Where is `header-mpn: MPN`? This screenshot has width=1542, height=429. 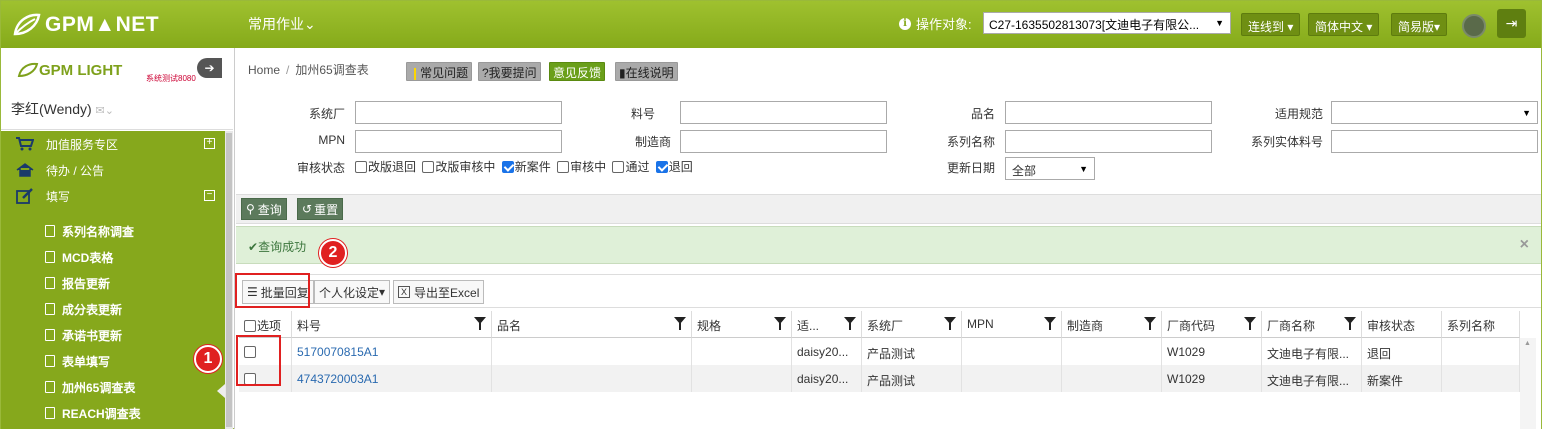 header-mpn: MPN is located at coordinates (1012, 324).